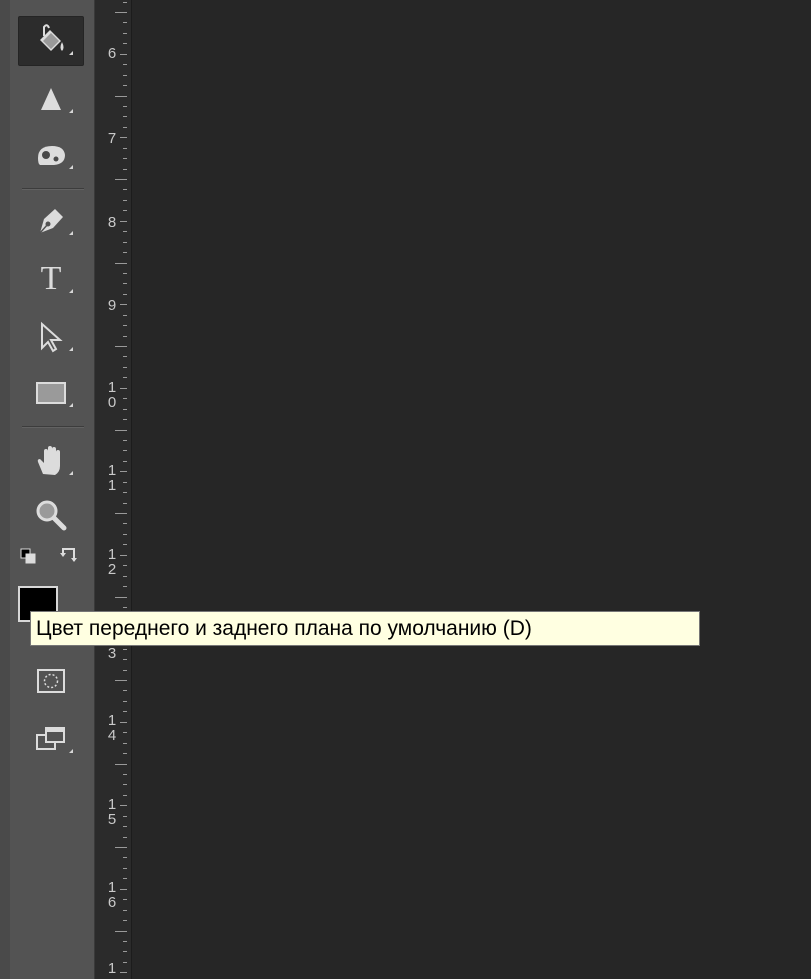 This screenshot has height=979, width=811. Describe the element at coordinates (112, 968) in the screenshot. I see `ruler-label-17: 1` at that location.